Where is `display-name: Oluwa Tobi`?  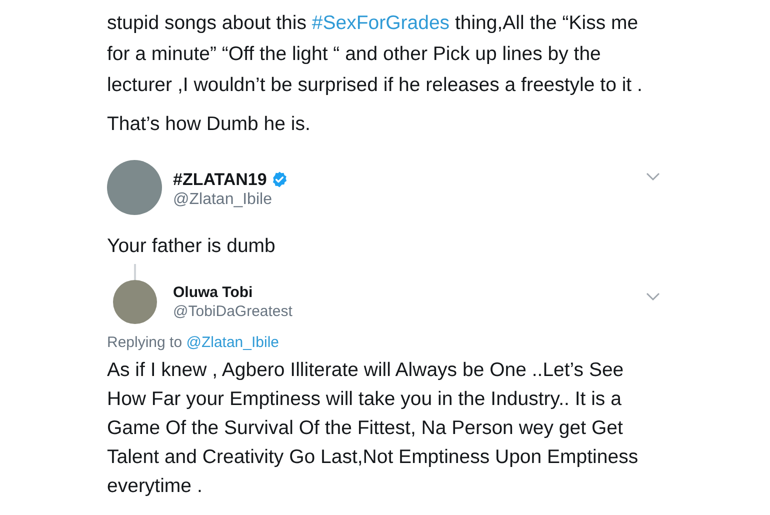
display-name: Oluwa Tobi is located at coordinates (213, 293).